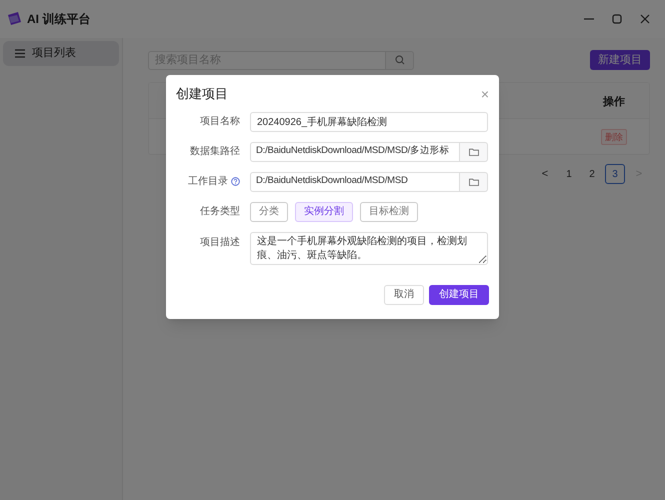 Image resolution: width=665 pixels, height=500 pixels. What do you see at coordinates (220, 243) in the screenshot?
I see `field-label: 项目描述` at bounding box center [220, 243].